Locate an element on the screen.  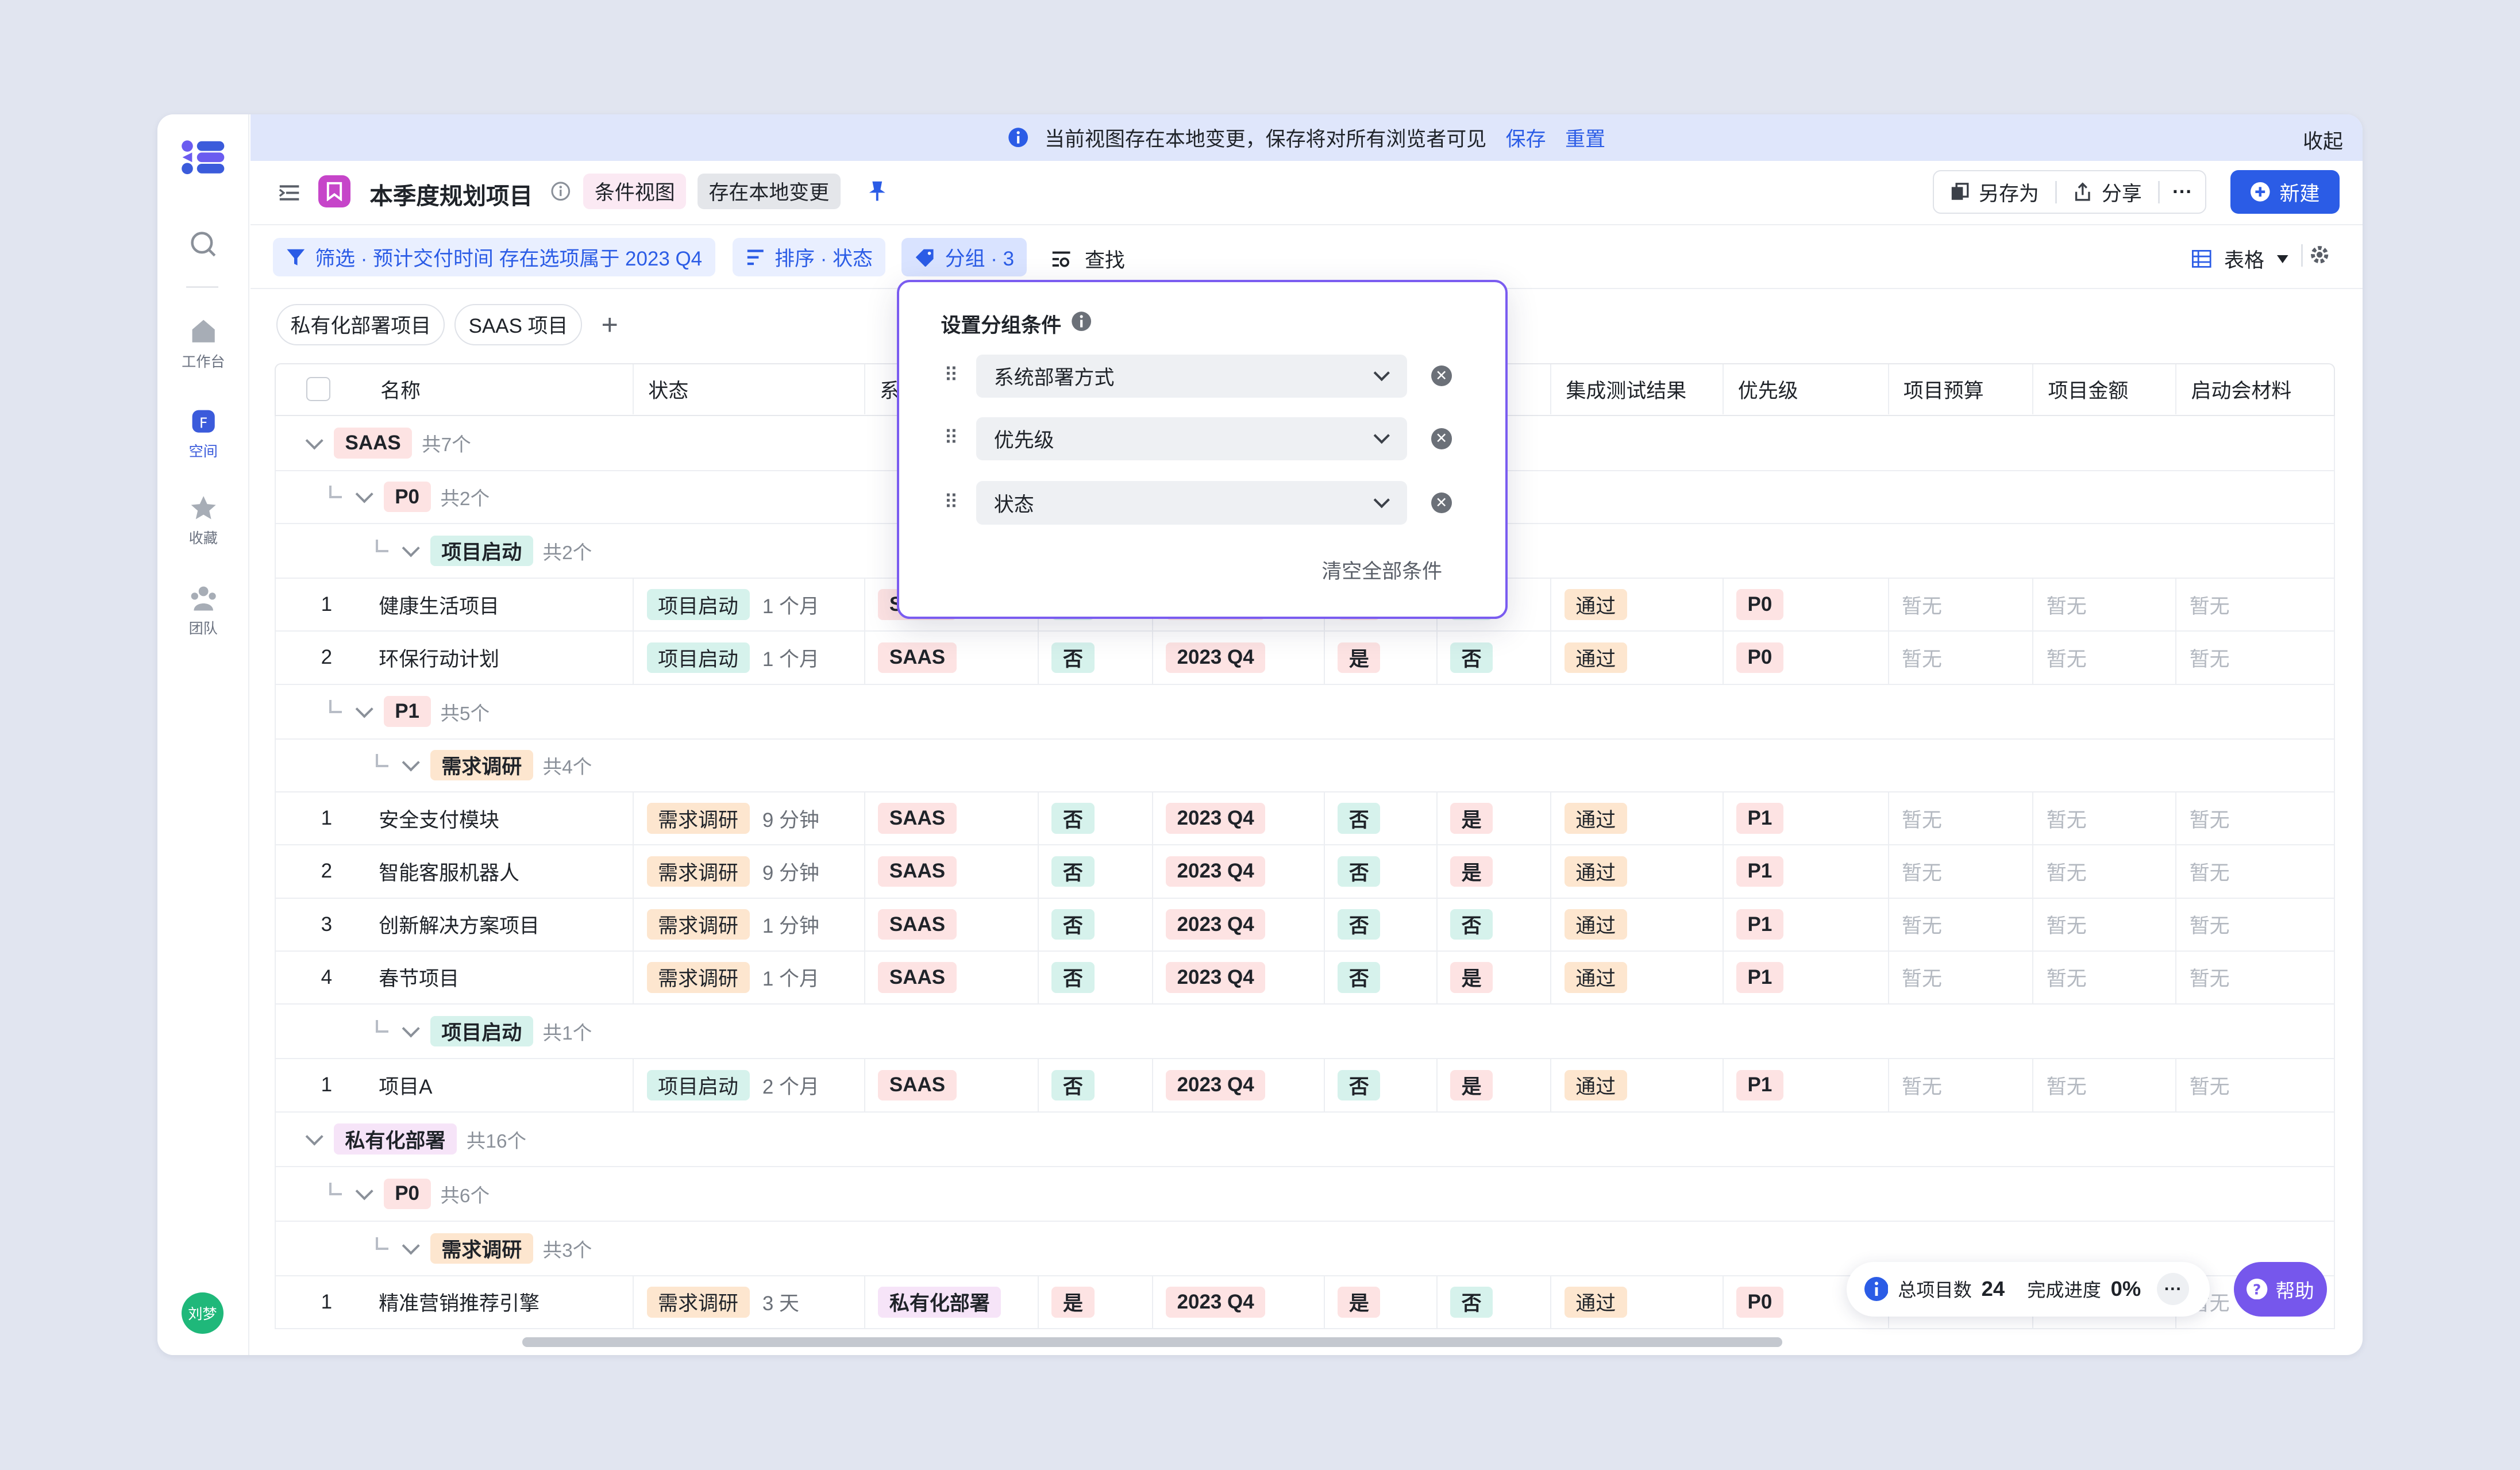
popover-info-icon is located at coordinates (1082, 321).